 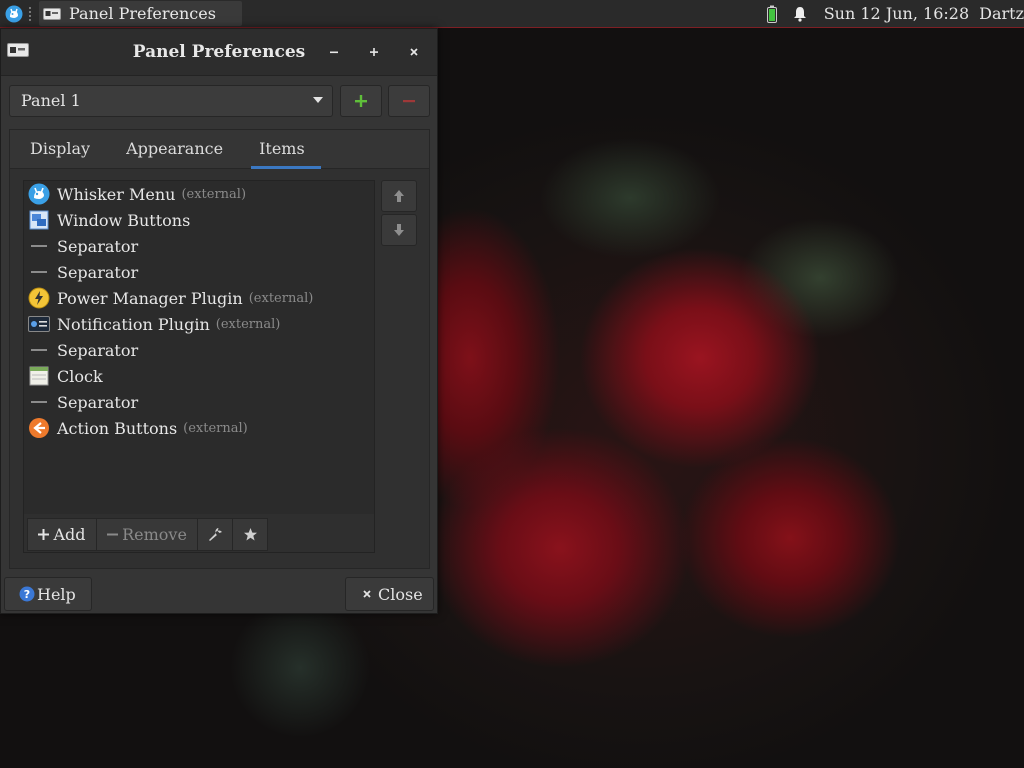 I want to click on tab-display: Display, so click(x=58, y=149).